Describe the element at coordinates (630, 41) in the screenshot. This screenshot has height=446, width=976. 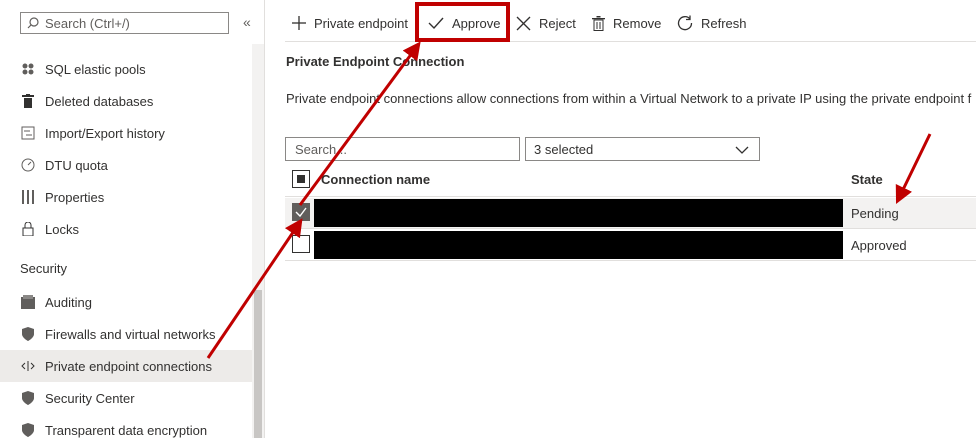
I see `toolbar-divider` at that location.